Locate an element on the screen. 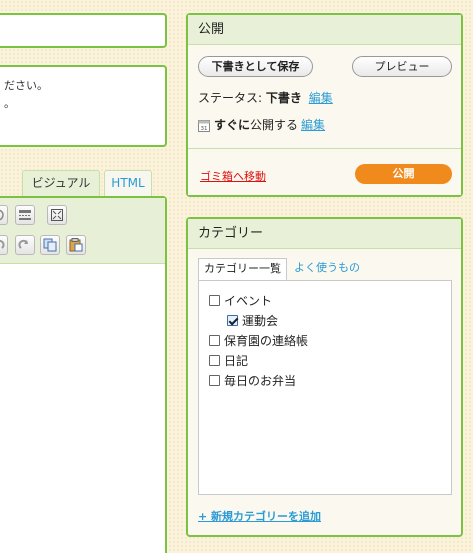  category-item: 運動会 is located at coordinates (330, 320).